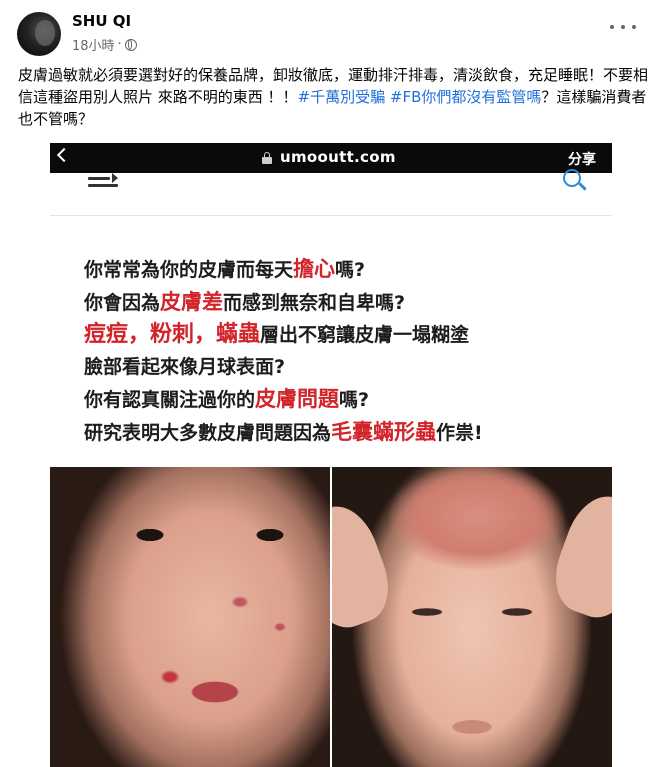 The image size is (665, 767). I want to click on search-icon, so click(572, 178).